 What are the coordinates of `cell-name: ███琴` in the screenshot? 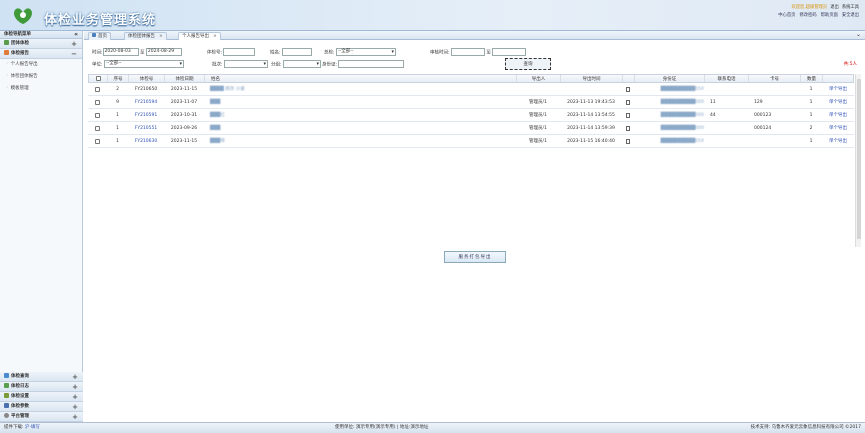 It's located at (217, 141).